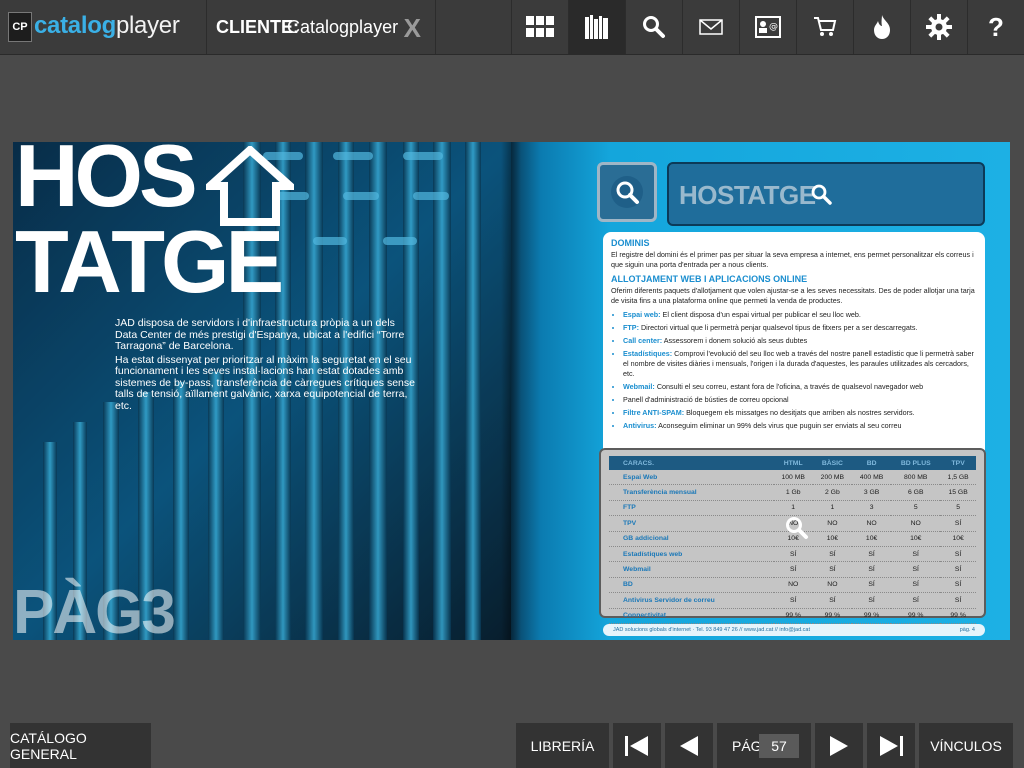  I want to click on page-title-line1: HOS, so click(106, 183).